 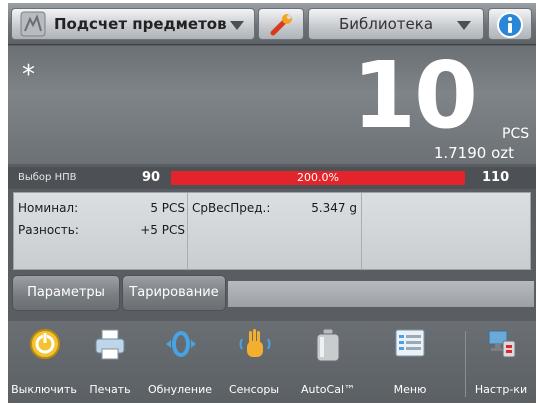 What do you see at coordinates (101, 231) in the screenshot?
I see `info-column-1: Номинал: 5 PCS Разность: +5 PCS` at bounding box center [101, 231].